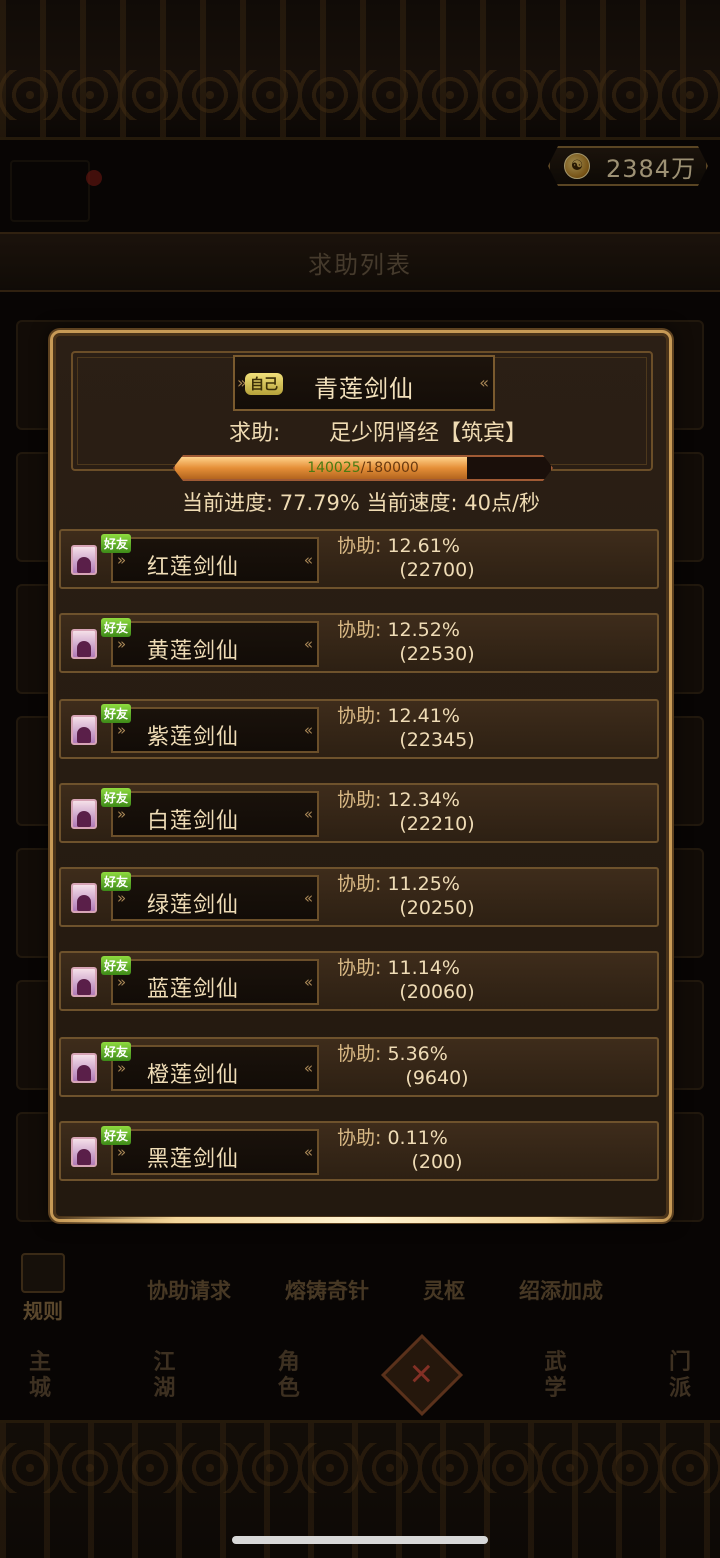 Image resolution: width=720 pixels, height=1558 pixels. I want to click on assist-amount: (22530), so click(437, 654).